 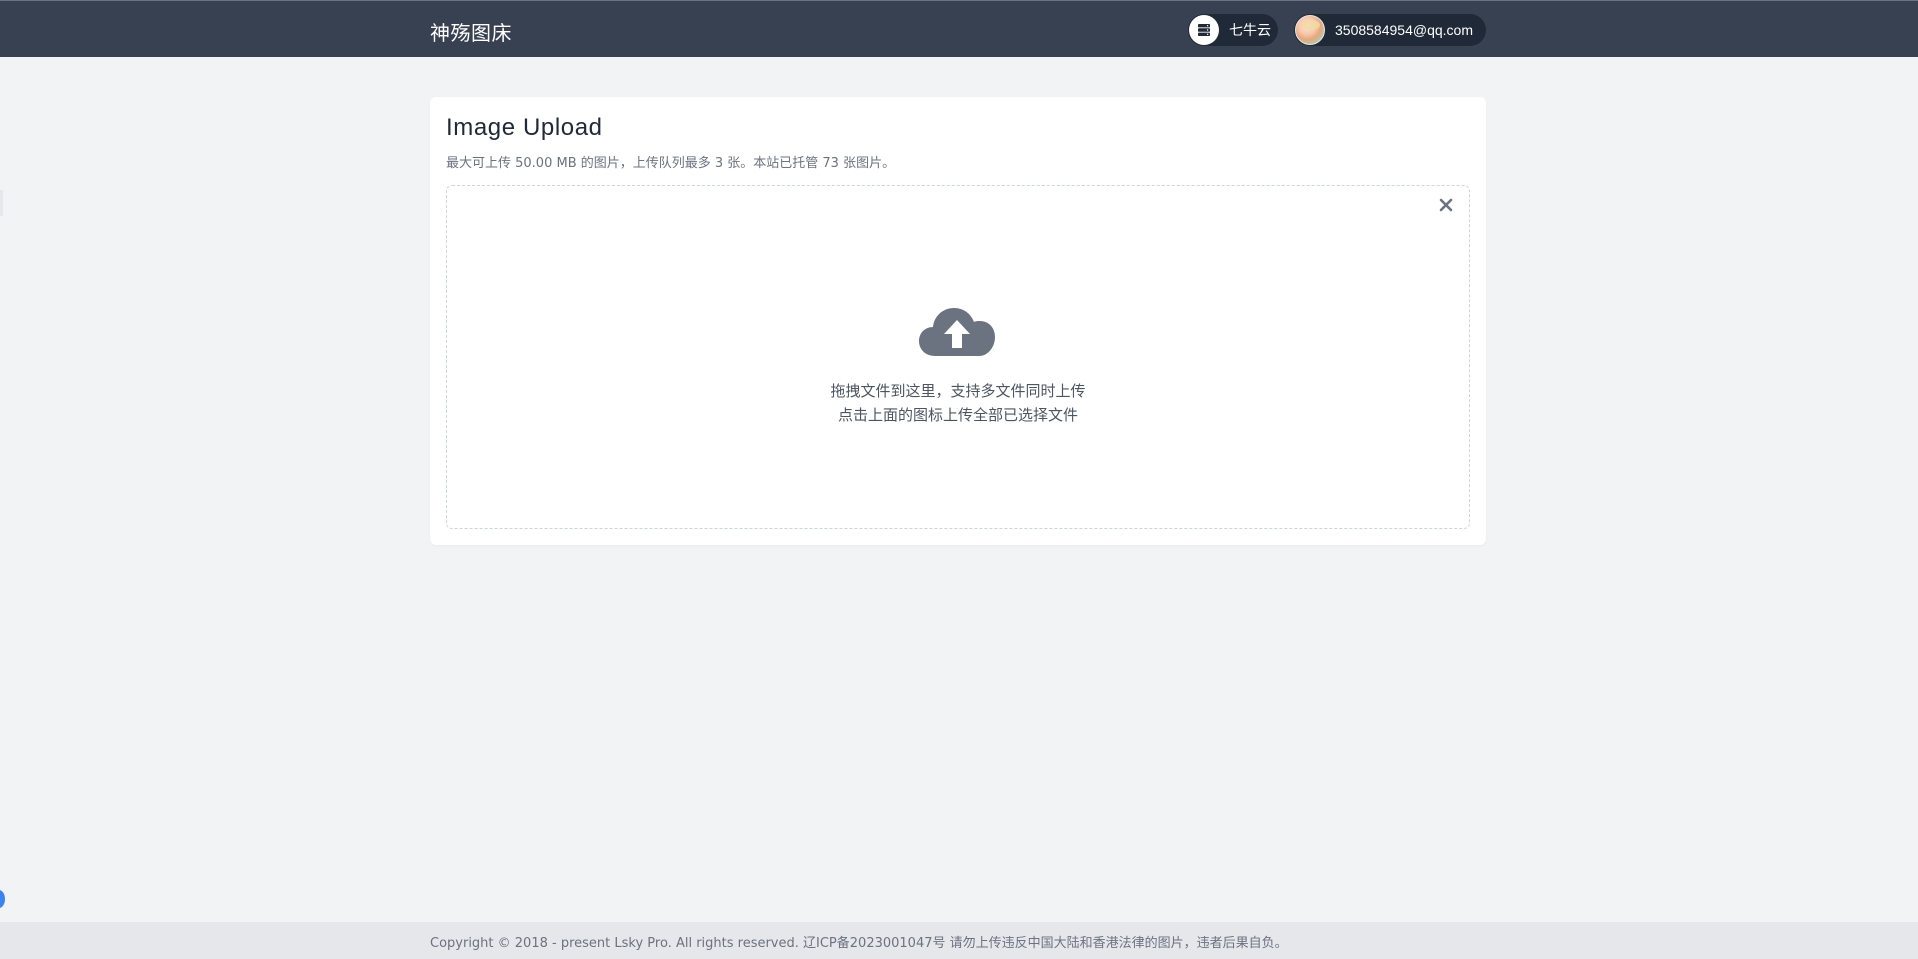 I want to click on storage-label: 七牛云, so click(x=1250, y=30).